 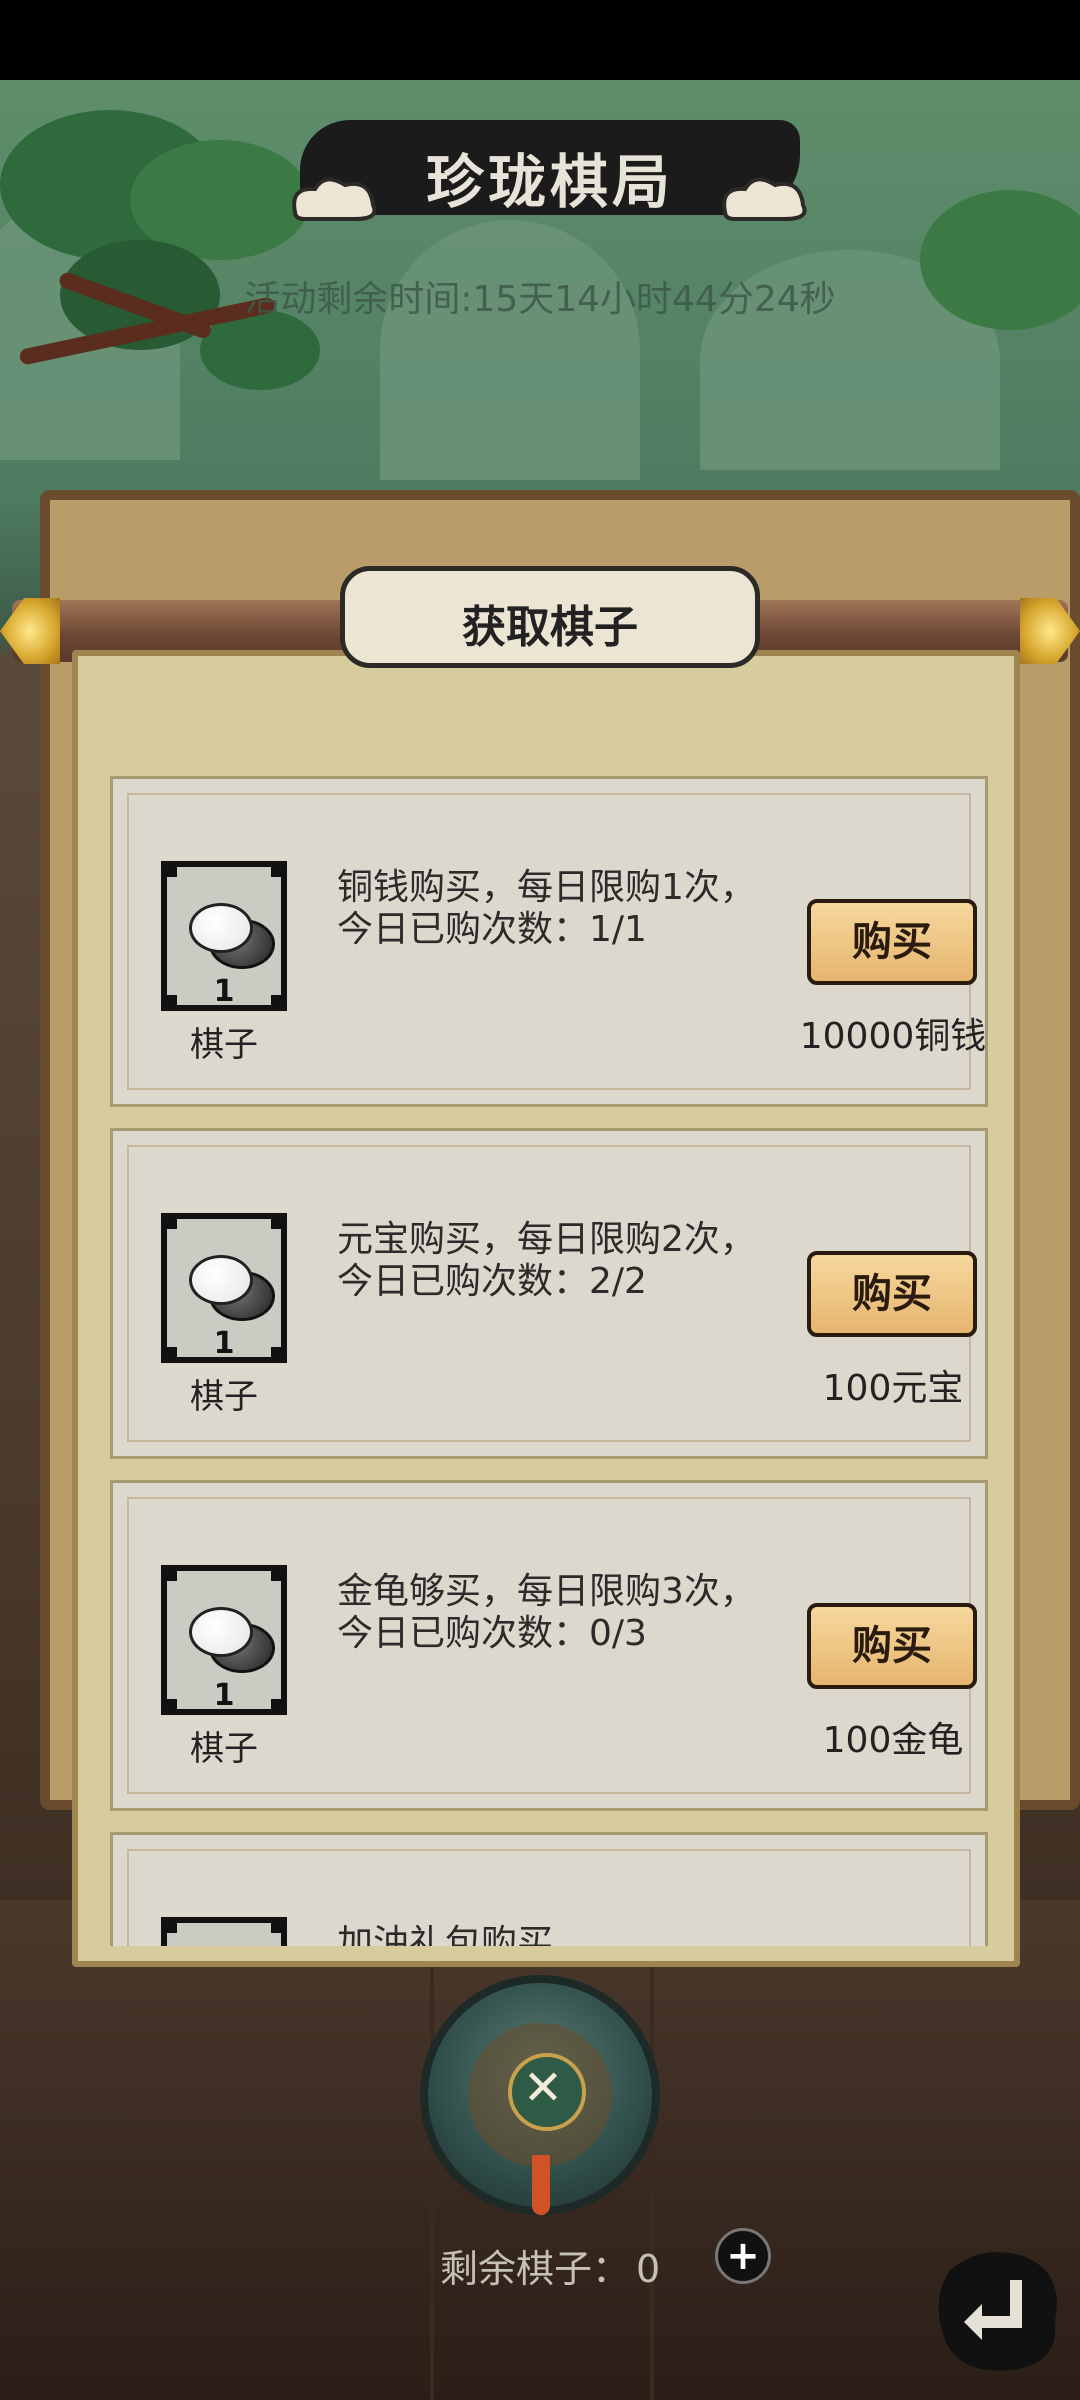 What do you see at coordinates (540, 40) in the screenshot?
I see `status-bar` at bounding box center [540, 40].